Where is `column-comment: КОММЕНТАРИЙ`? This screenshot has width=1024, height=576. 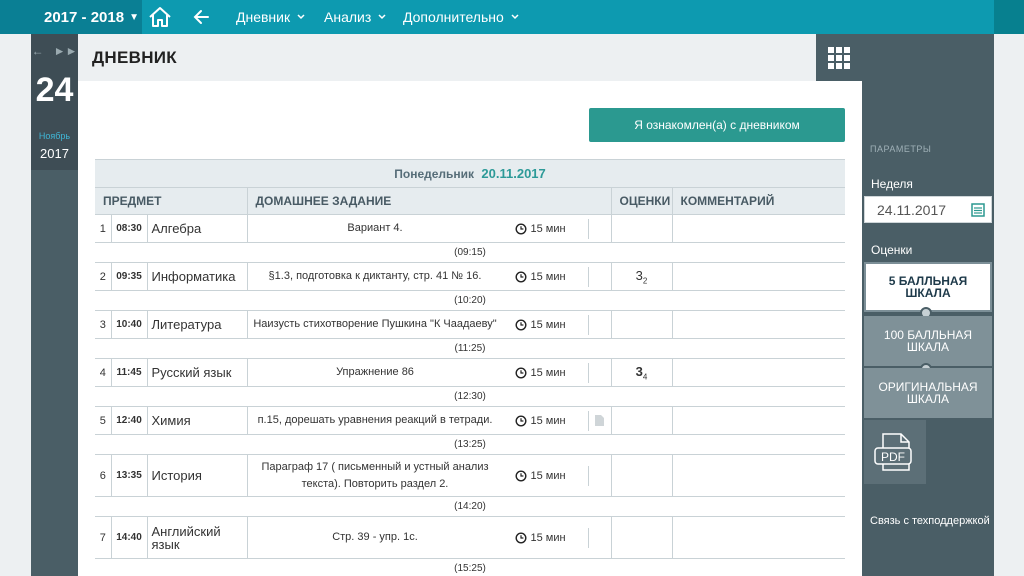 column-comment: КОММЕНТАРИЙ is located at coordinates (759, 201).